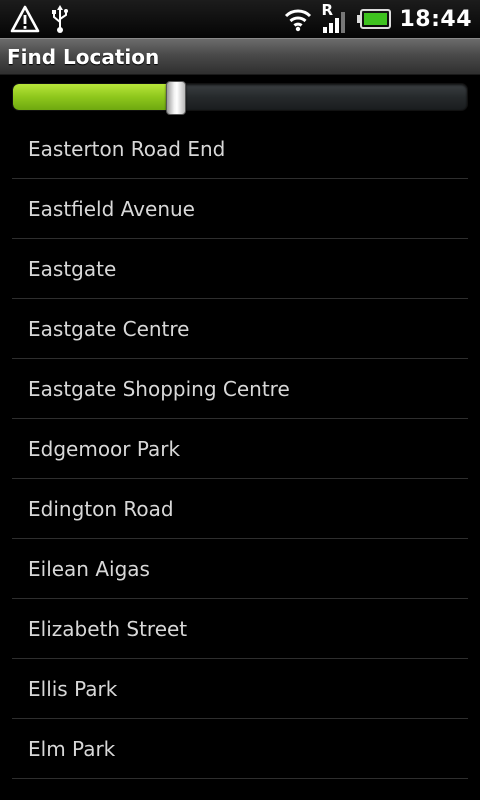  I want to click on list-item-label: Edington Road, so click(101, 508).